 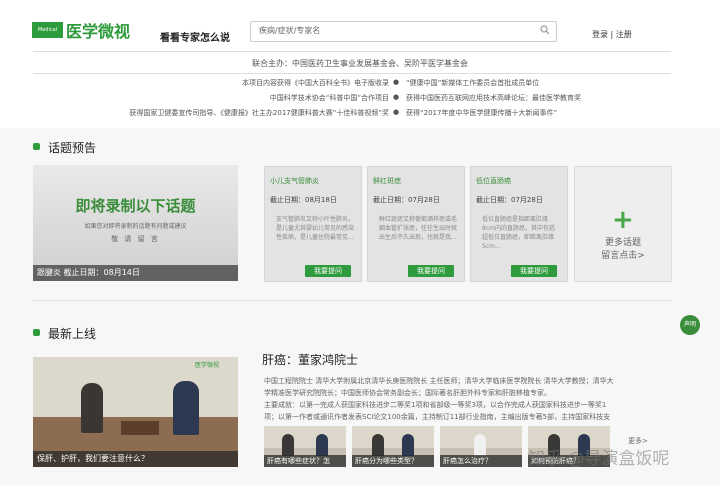 I want to click on banner-caption: 跟腱炎 截止日期：08月14日, so click(x=135, y=273).